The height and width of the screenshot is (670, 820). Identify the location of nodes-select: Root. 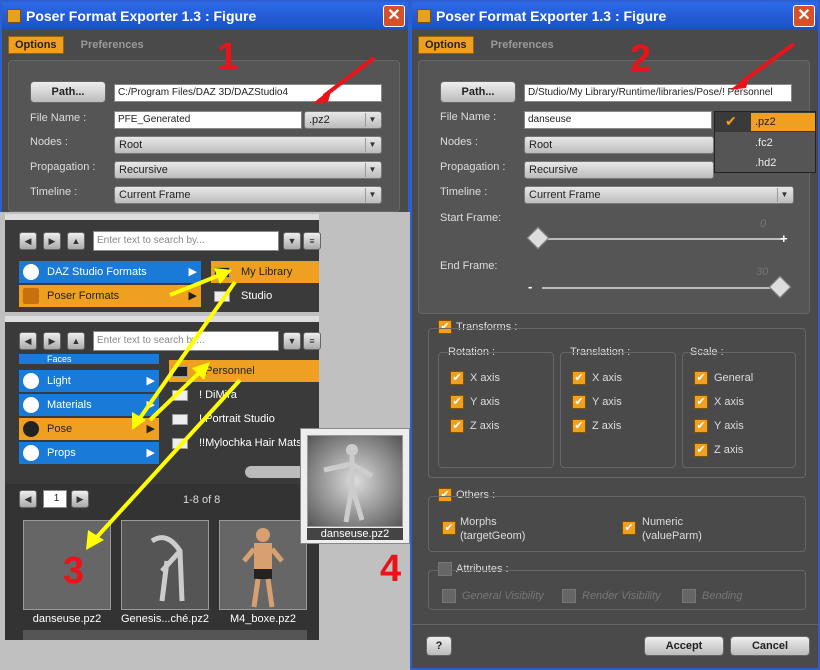
(619, 145).